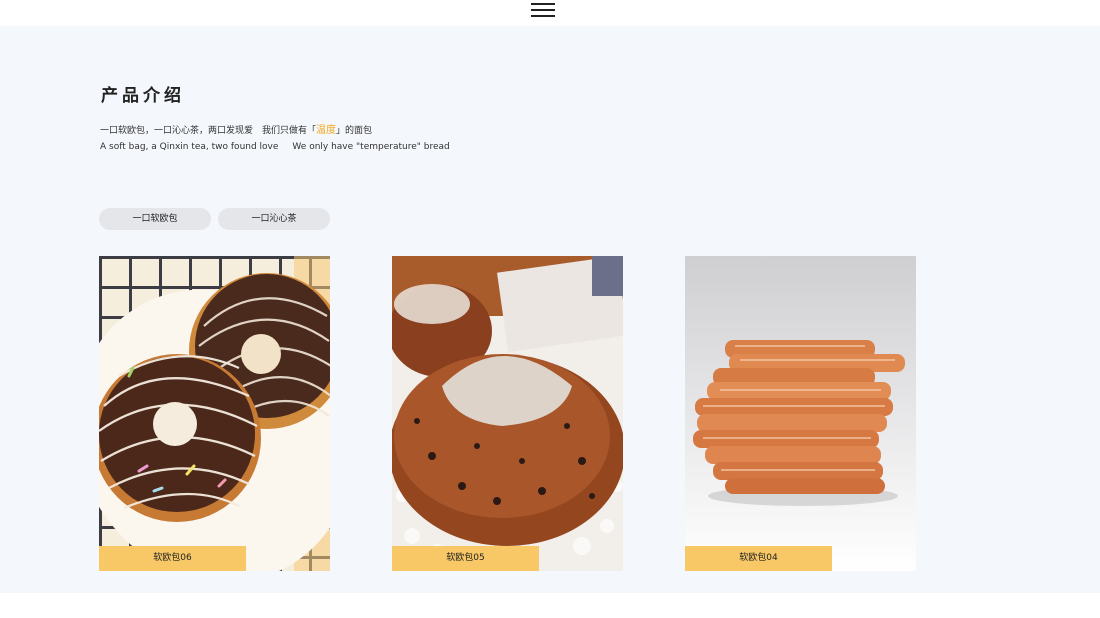 The image size is (1100, 618). What do you see at coordinates (550, 605) in the screenshot?
I see `page-footer` at bounding box center [550, 605].